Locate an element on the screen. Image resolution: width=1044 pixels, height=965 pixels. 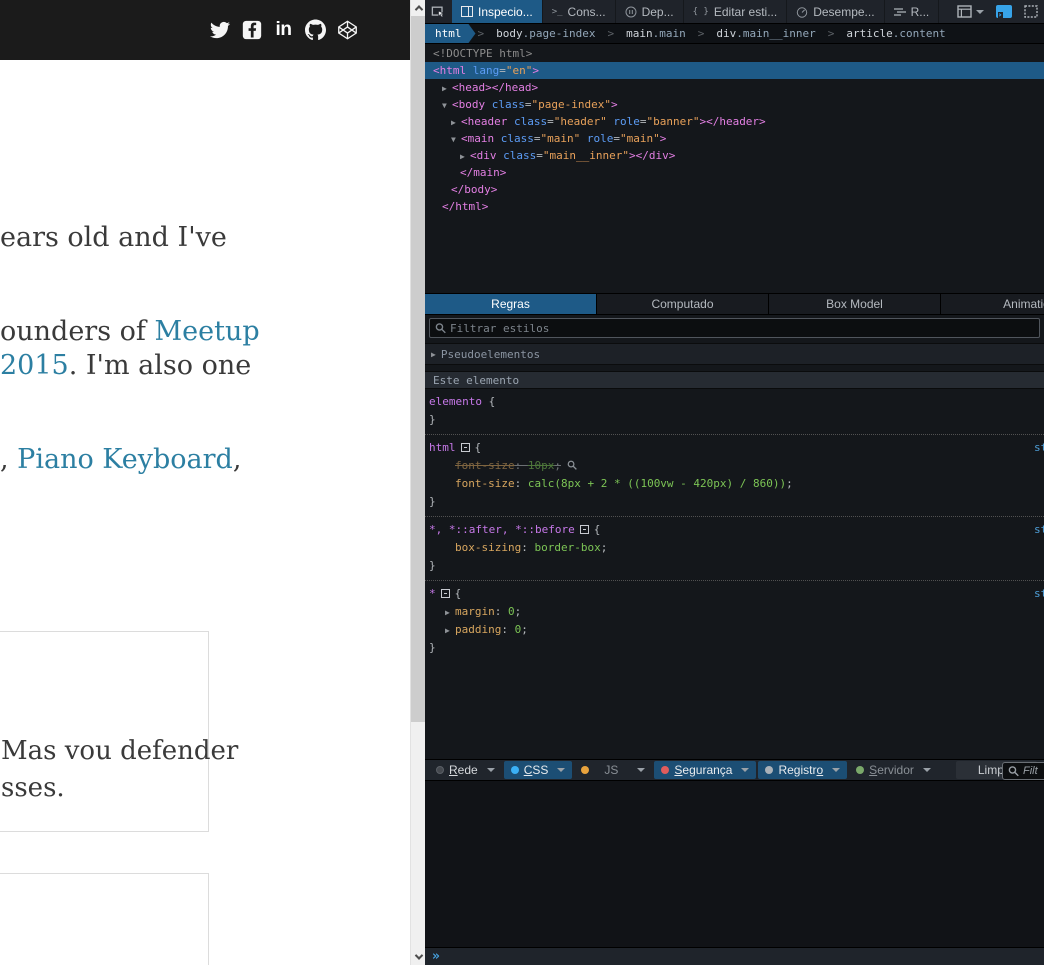
code-line: box-sizing: border-box; is located at coordinates (734, 548).